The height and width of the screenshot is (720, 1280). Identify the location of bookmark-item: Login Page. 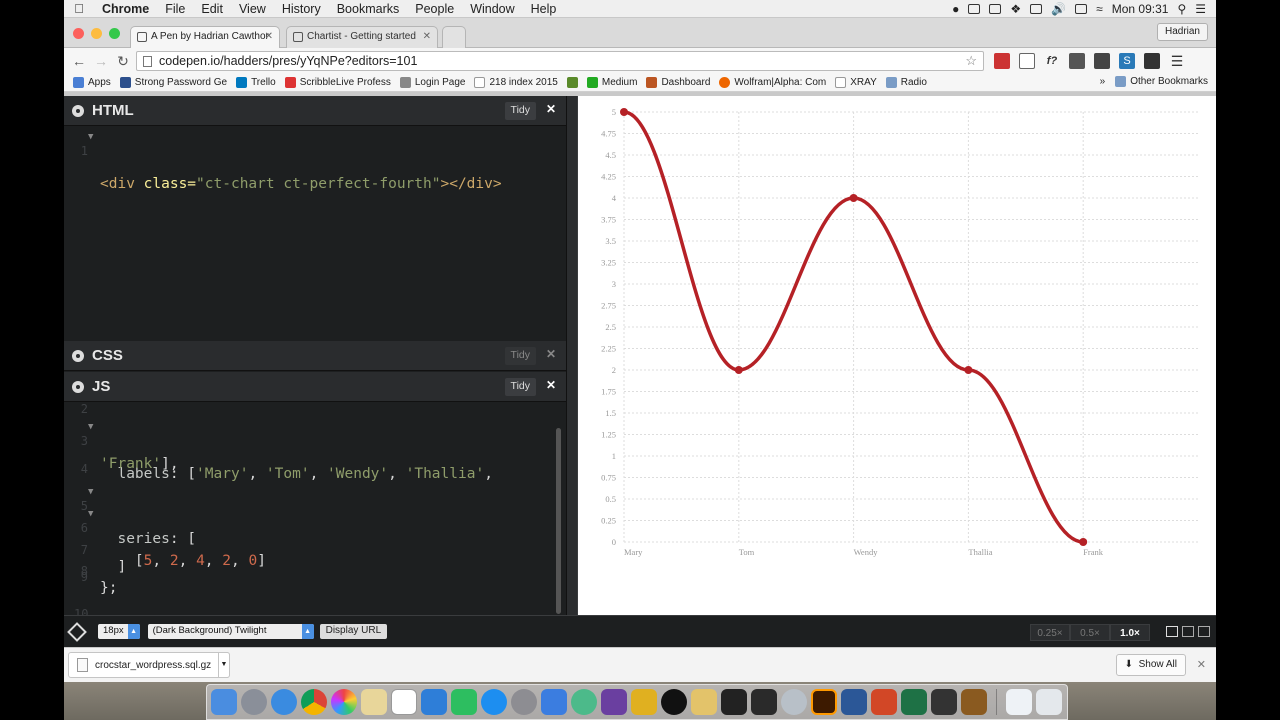
(432, 82).